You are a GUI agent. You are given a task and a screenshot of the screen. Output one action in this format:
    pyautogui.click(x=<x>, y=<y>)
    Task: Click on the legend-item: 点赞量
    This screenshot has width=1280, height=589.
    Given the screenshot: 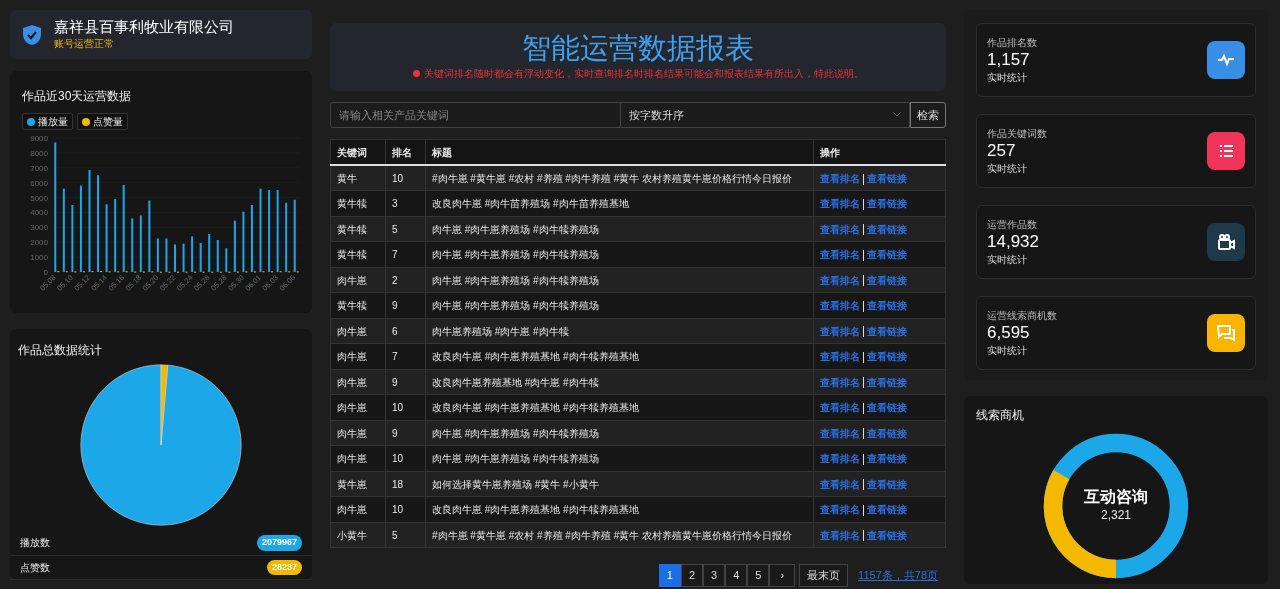 What is the action you would take?
    pyautogui.click(x=102, y=121)
    